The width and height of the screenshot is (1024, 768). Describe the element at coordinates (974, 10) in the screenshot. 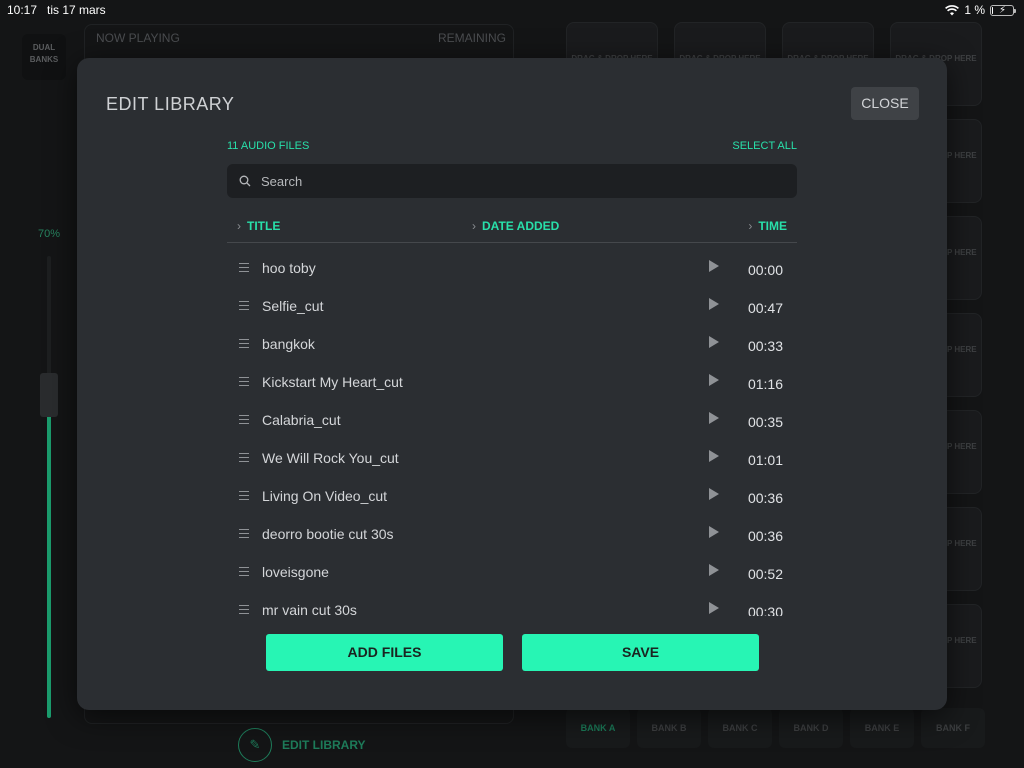

I see `battery-percent: 1 %` at that location.